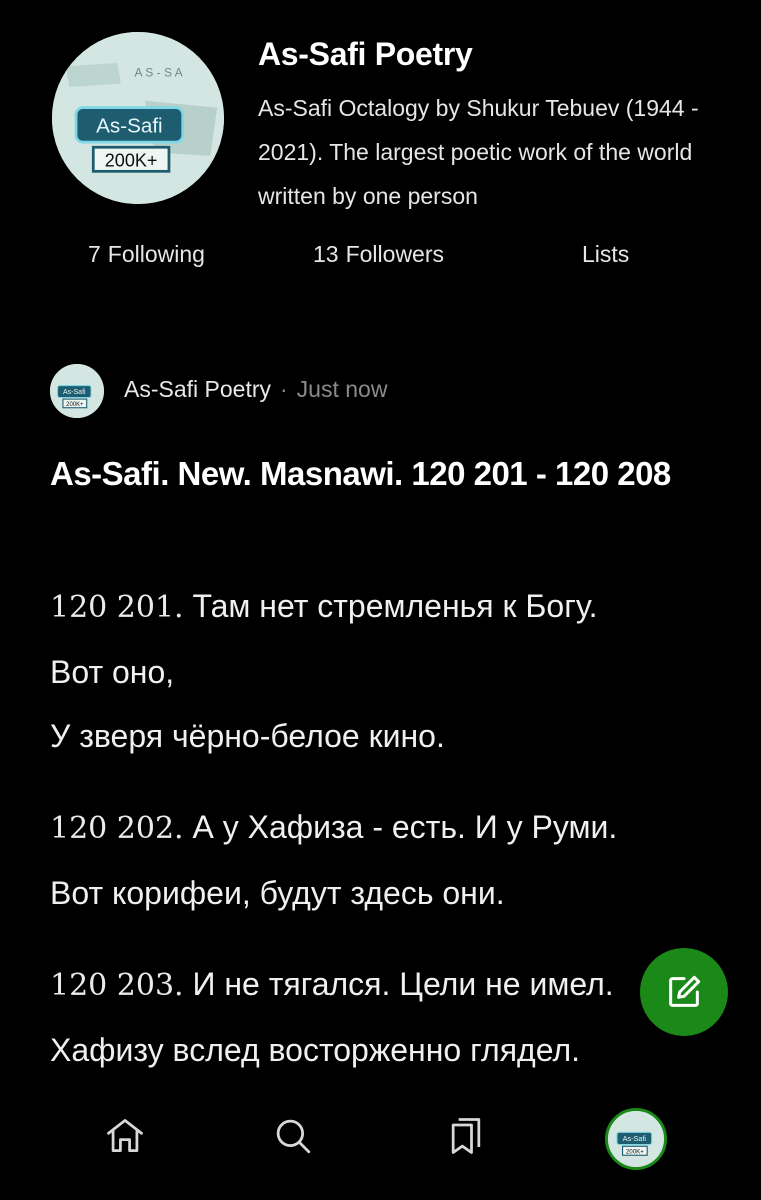 This screenshot has height=1200, width=761. Describe the element at coordinates (405, 827) in the screenshot. I see `verse-text: А у Хафиза - есть. И у Руми.` at that location.